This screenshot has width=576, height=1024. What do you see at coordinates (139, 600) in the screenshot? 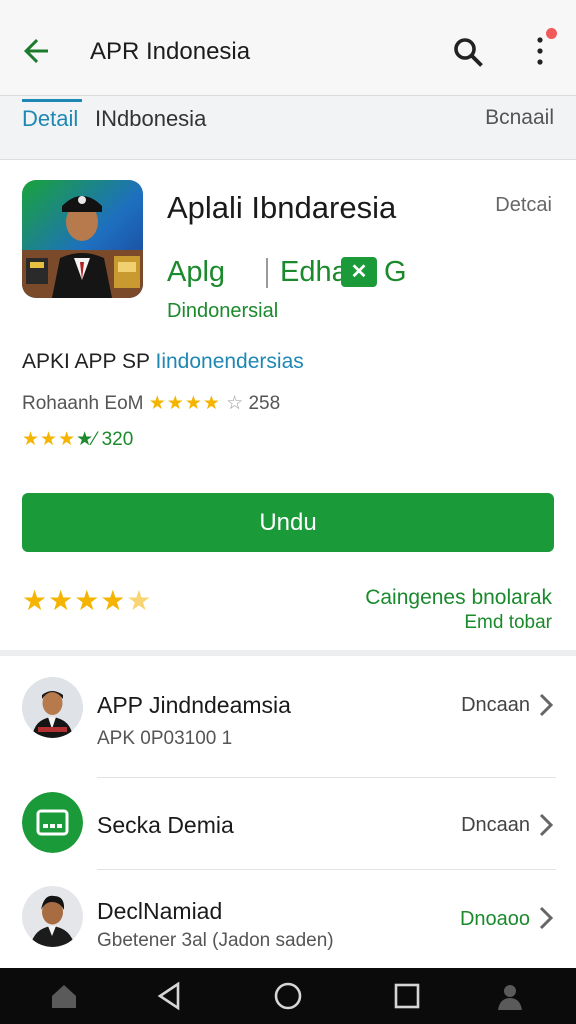
I see `star-half-icon: ★` at bounding box center [139, 600].